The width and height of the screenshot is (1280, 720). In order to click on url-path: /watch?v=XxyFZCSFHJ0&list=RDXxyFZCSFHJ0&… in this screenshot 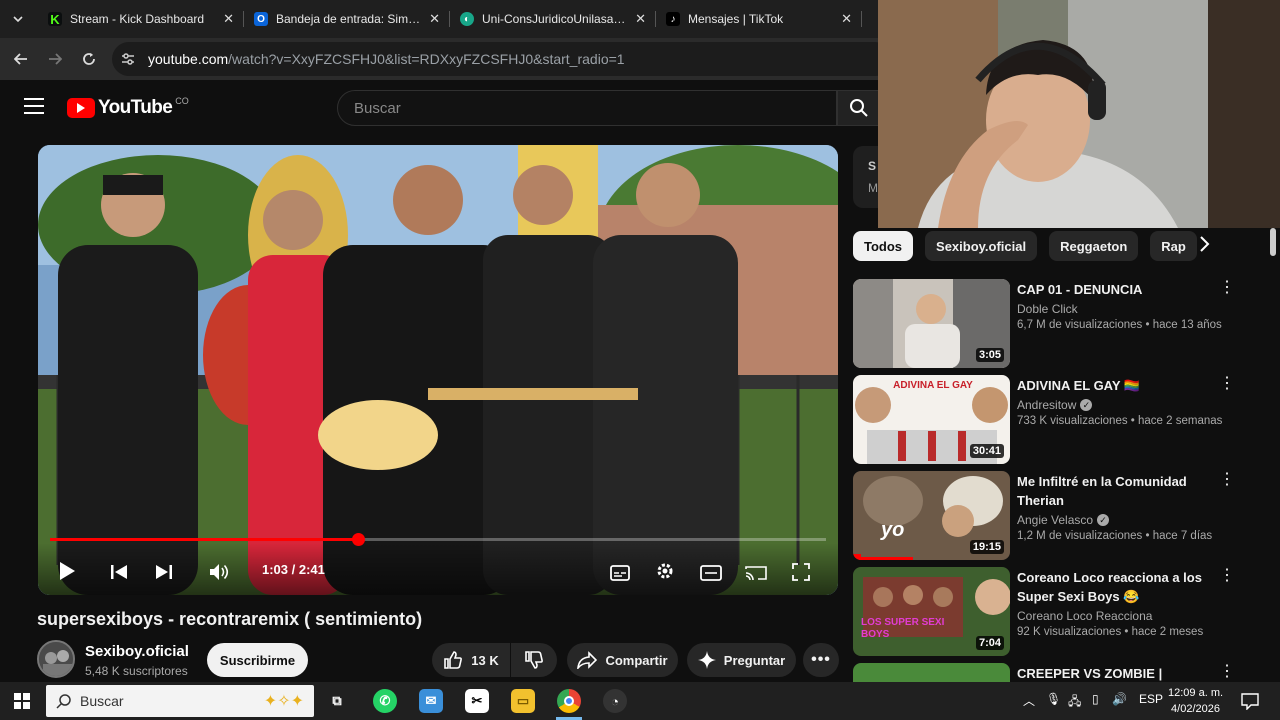, I will do `click(426, 59)`.